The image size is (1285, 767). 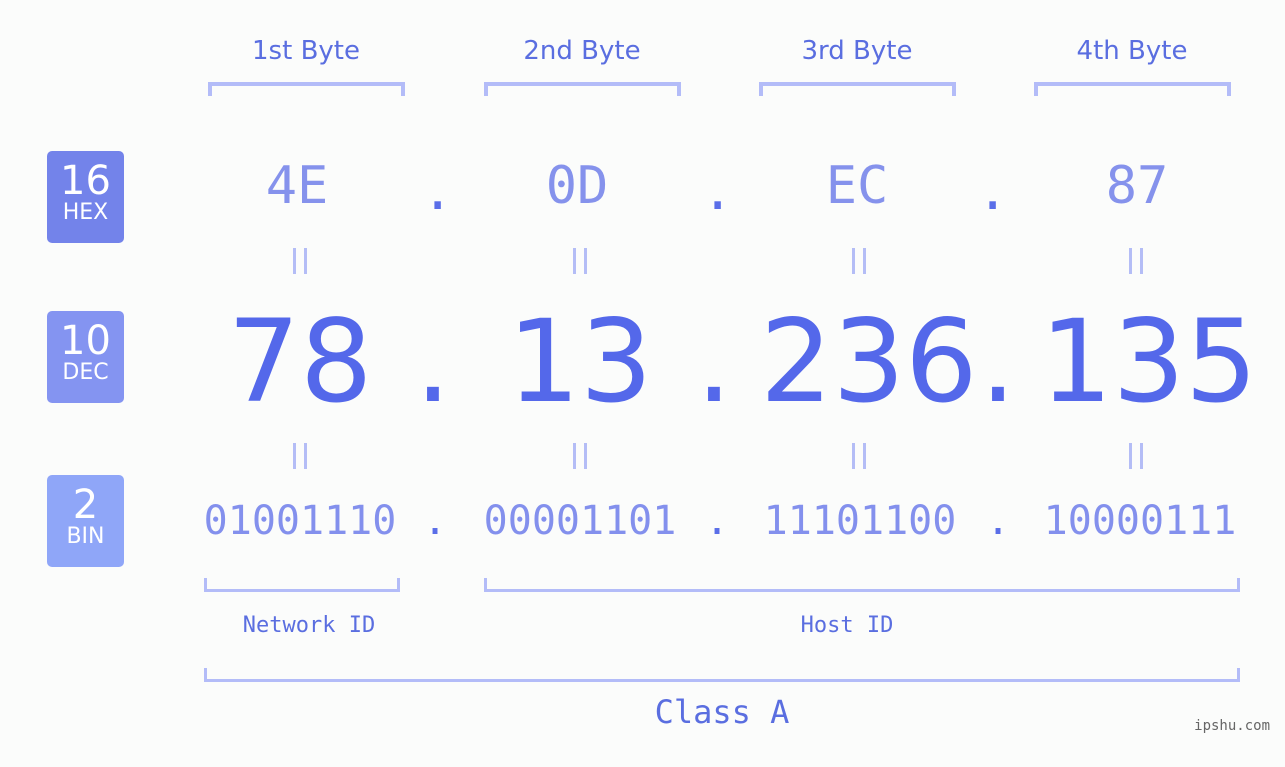 I want to click on byte-label-4: 4th Byte, so click(x=1132, y=51).